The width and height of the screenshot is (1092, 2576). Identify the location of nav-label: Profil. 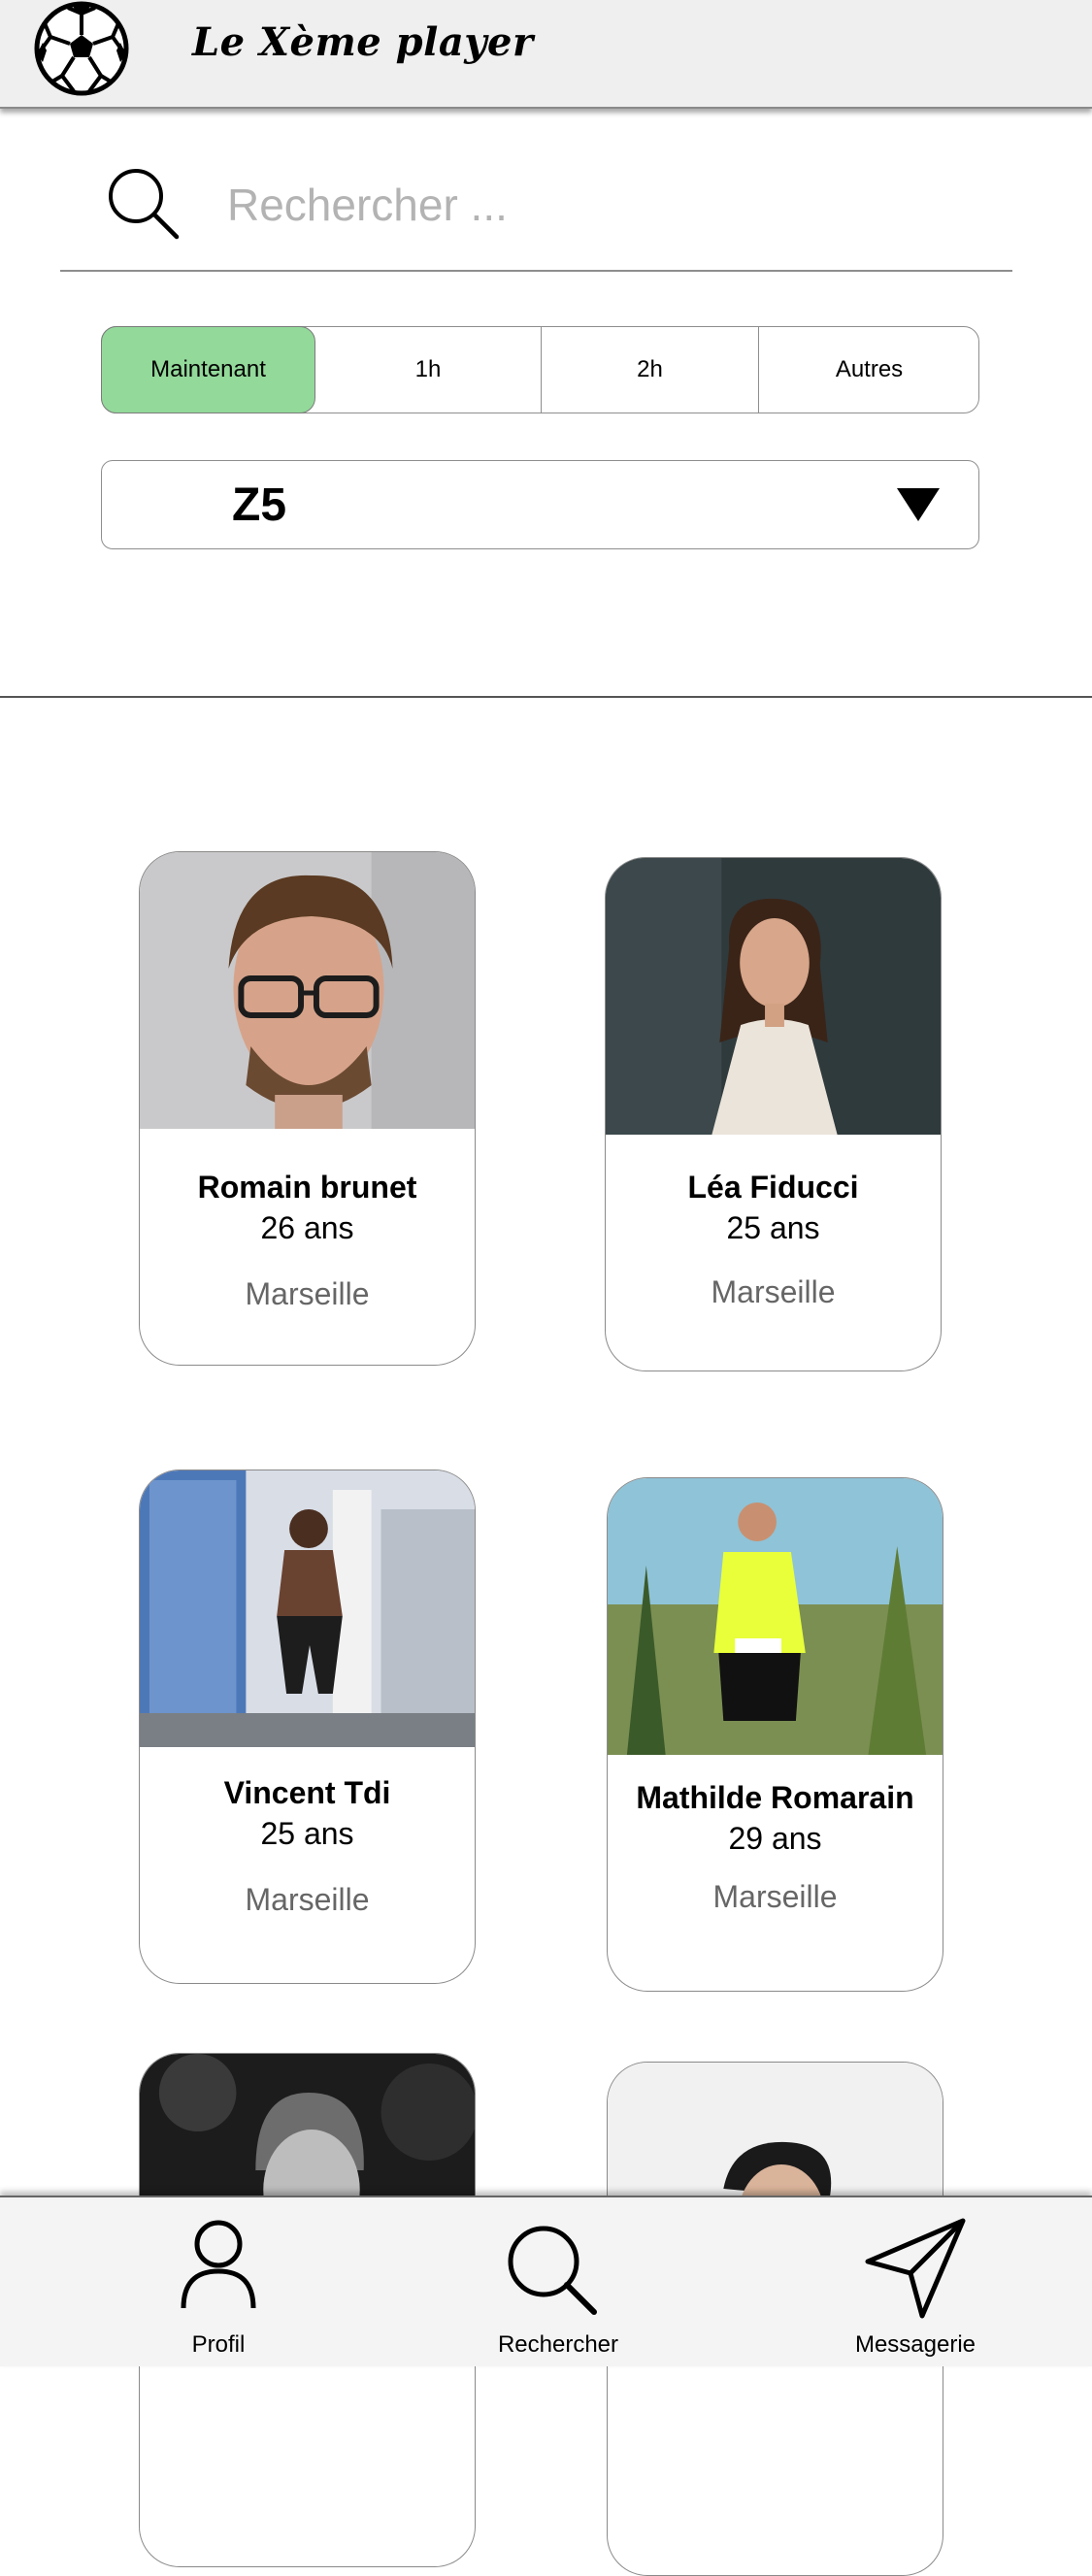
(218, 2344).